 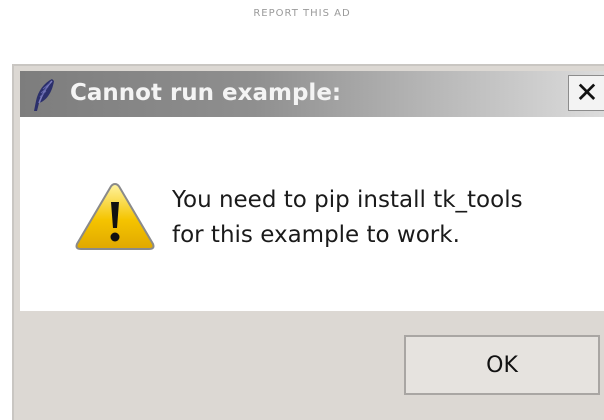 What do you see at coordinates (347, 200) in the screenshot?
I see `message-line: You need to pip install tk_tools` at bounding box center [347, 200].